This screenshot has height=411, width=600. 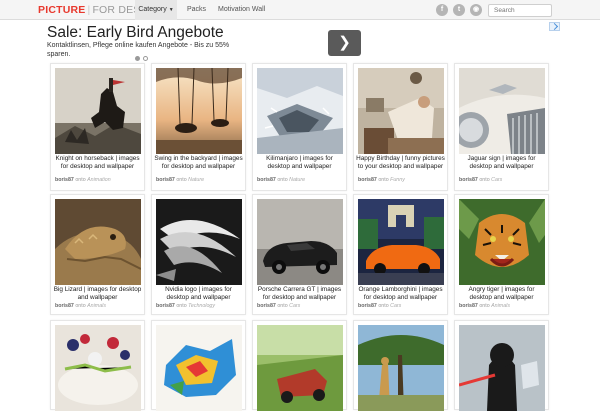 What do you see at coordinates (196, 10) in the screenshot?
I see `nav-link-packs: Packs` at bounding box center [196, 10].